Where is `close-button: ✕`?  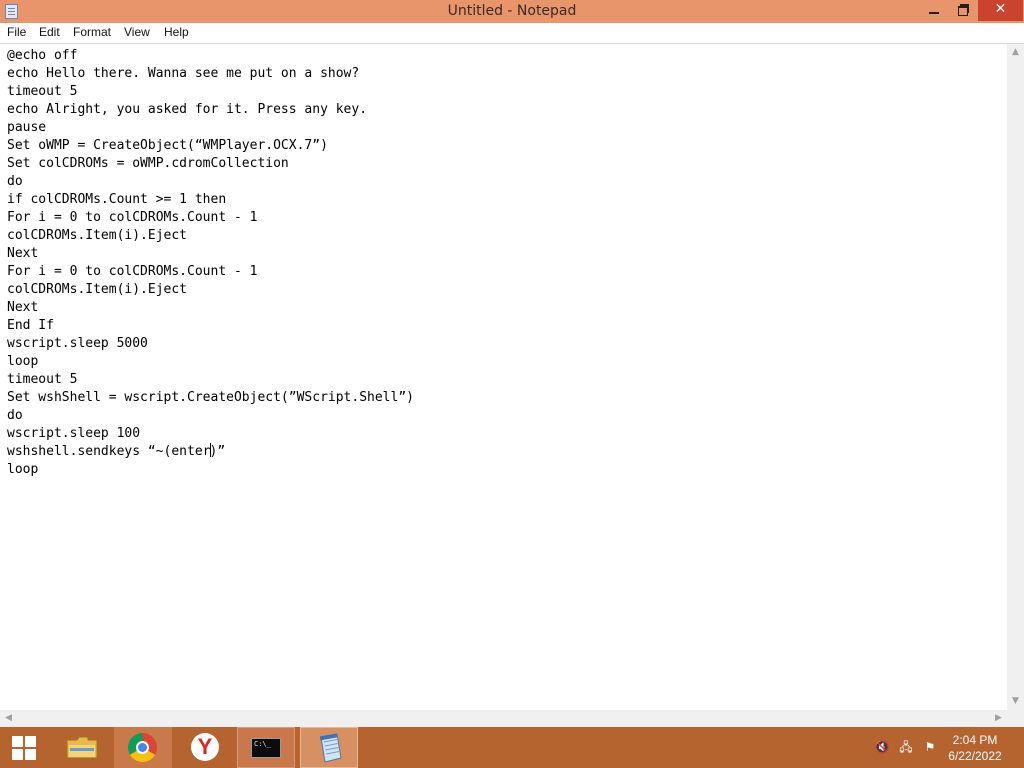
close-button: ✕ is located at coordinates (1000, 10).